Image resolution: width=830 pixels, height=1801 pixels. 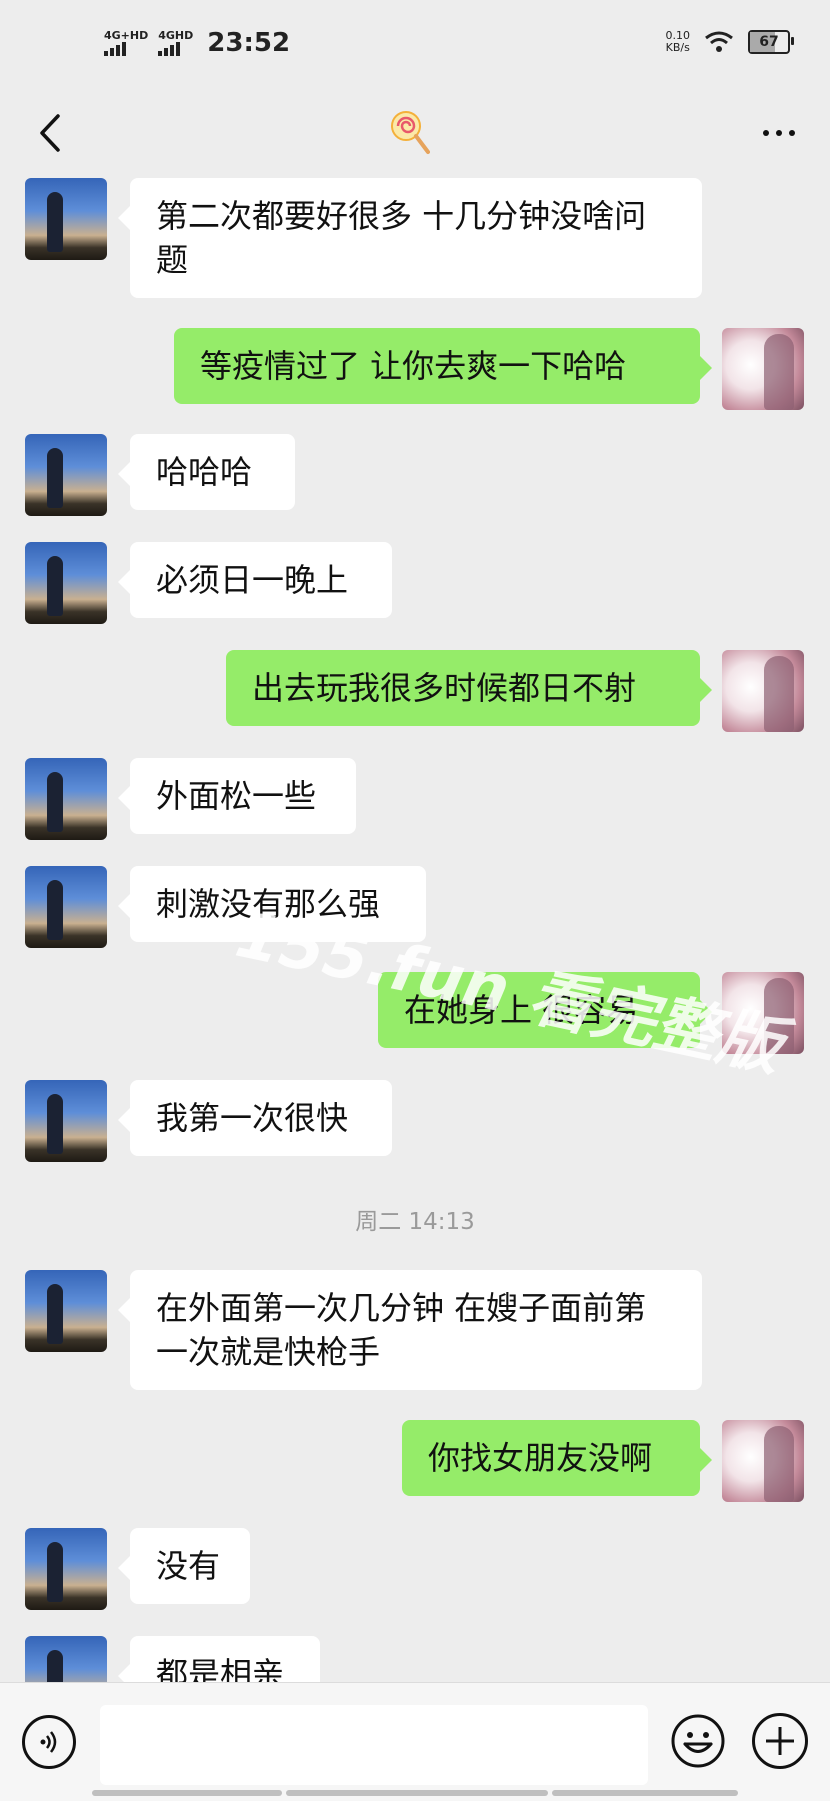 What do you see at coordinates (415, 800) in the screenshot?
I see `message-row: 外面松一些` at bounding box center [415, 800].